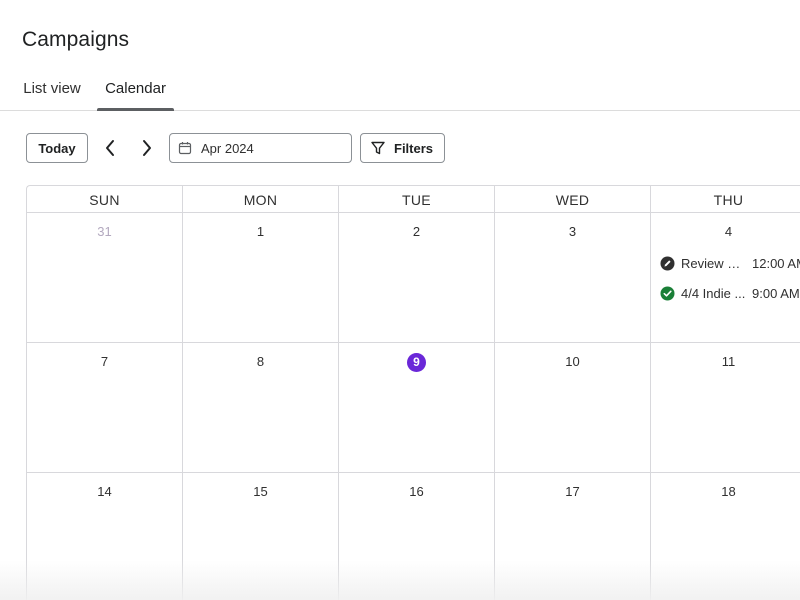 The width and height of the screenshot is (800, 600). What do you see at coordinates (416, 231) in the screenshot?
I see `day-number: 2` at bounding box center [416, 231].